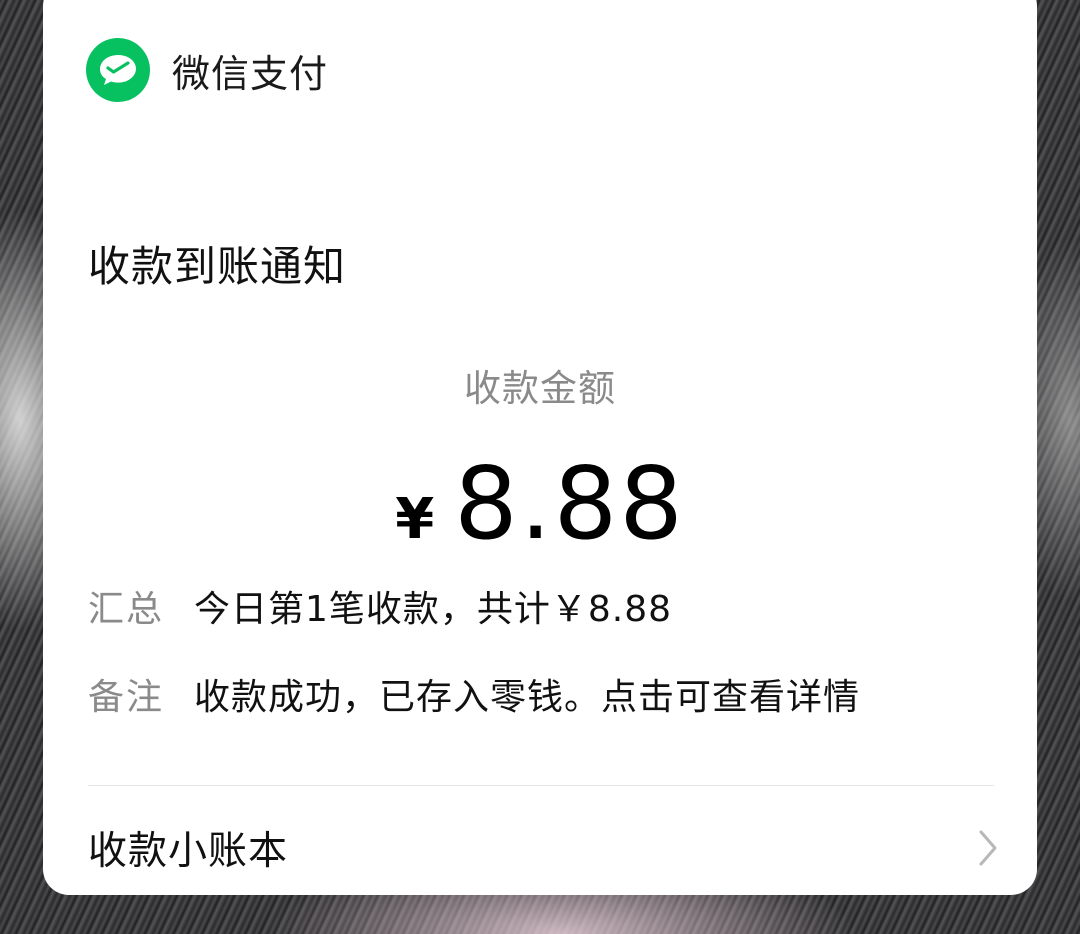 The image size is (1080, 934). Describe the element at coordinates (433, 609) in the screenshot. I see `summary-value: 今日第1笔收款，共计￥8.88` at that location.